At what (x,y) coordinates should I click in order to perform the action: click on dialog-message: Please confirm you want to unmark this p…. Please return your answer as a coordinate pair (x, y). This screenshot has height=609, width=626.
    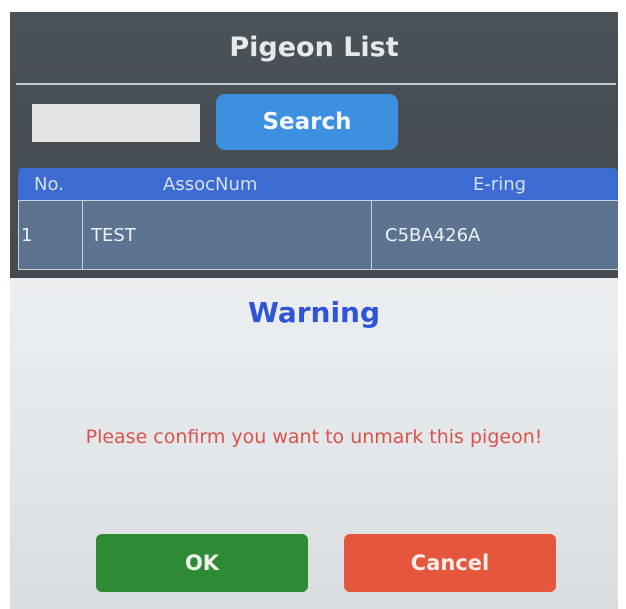
    Looking at the image, I should click on (314, 437).